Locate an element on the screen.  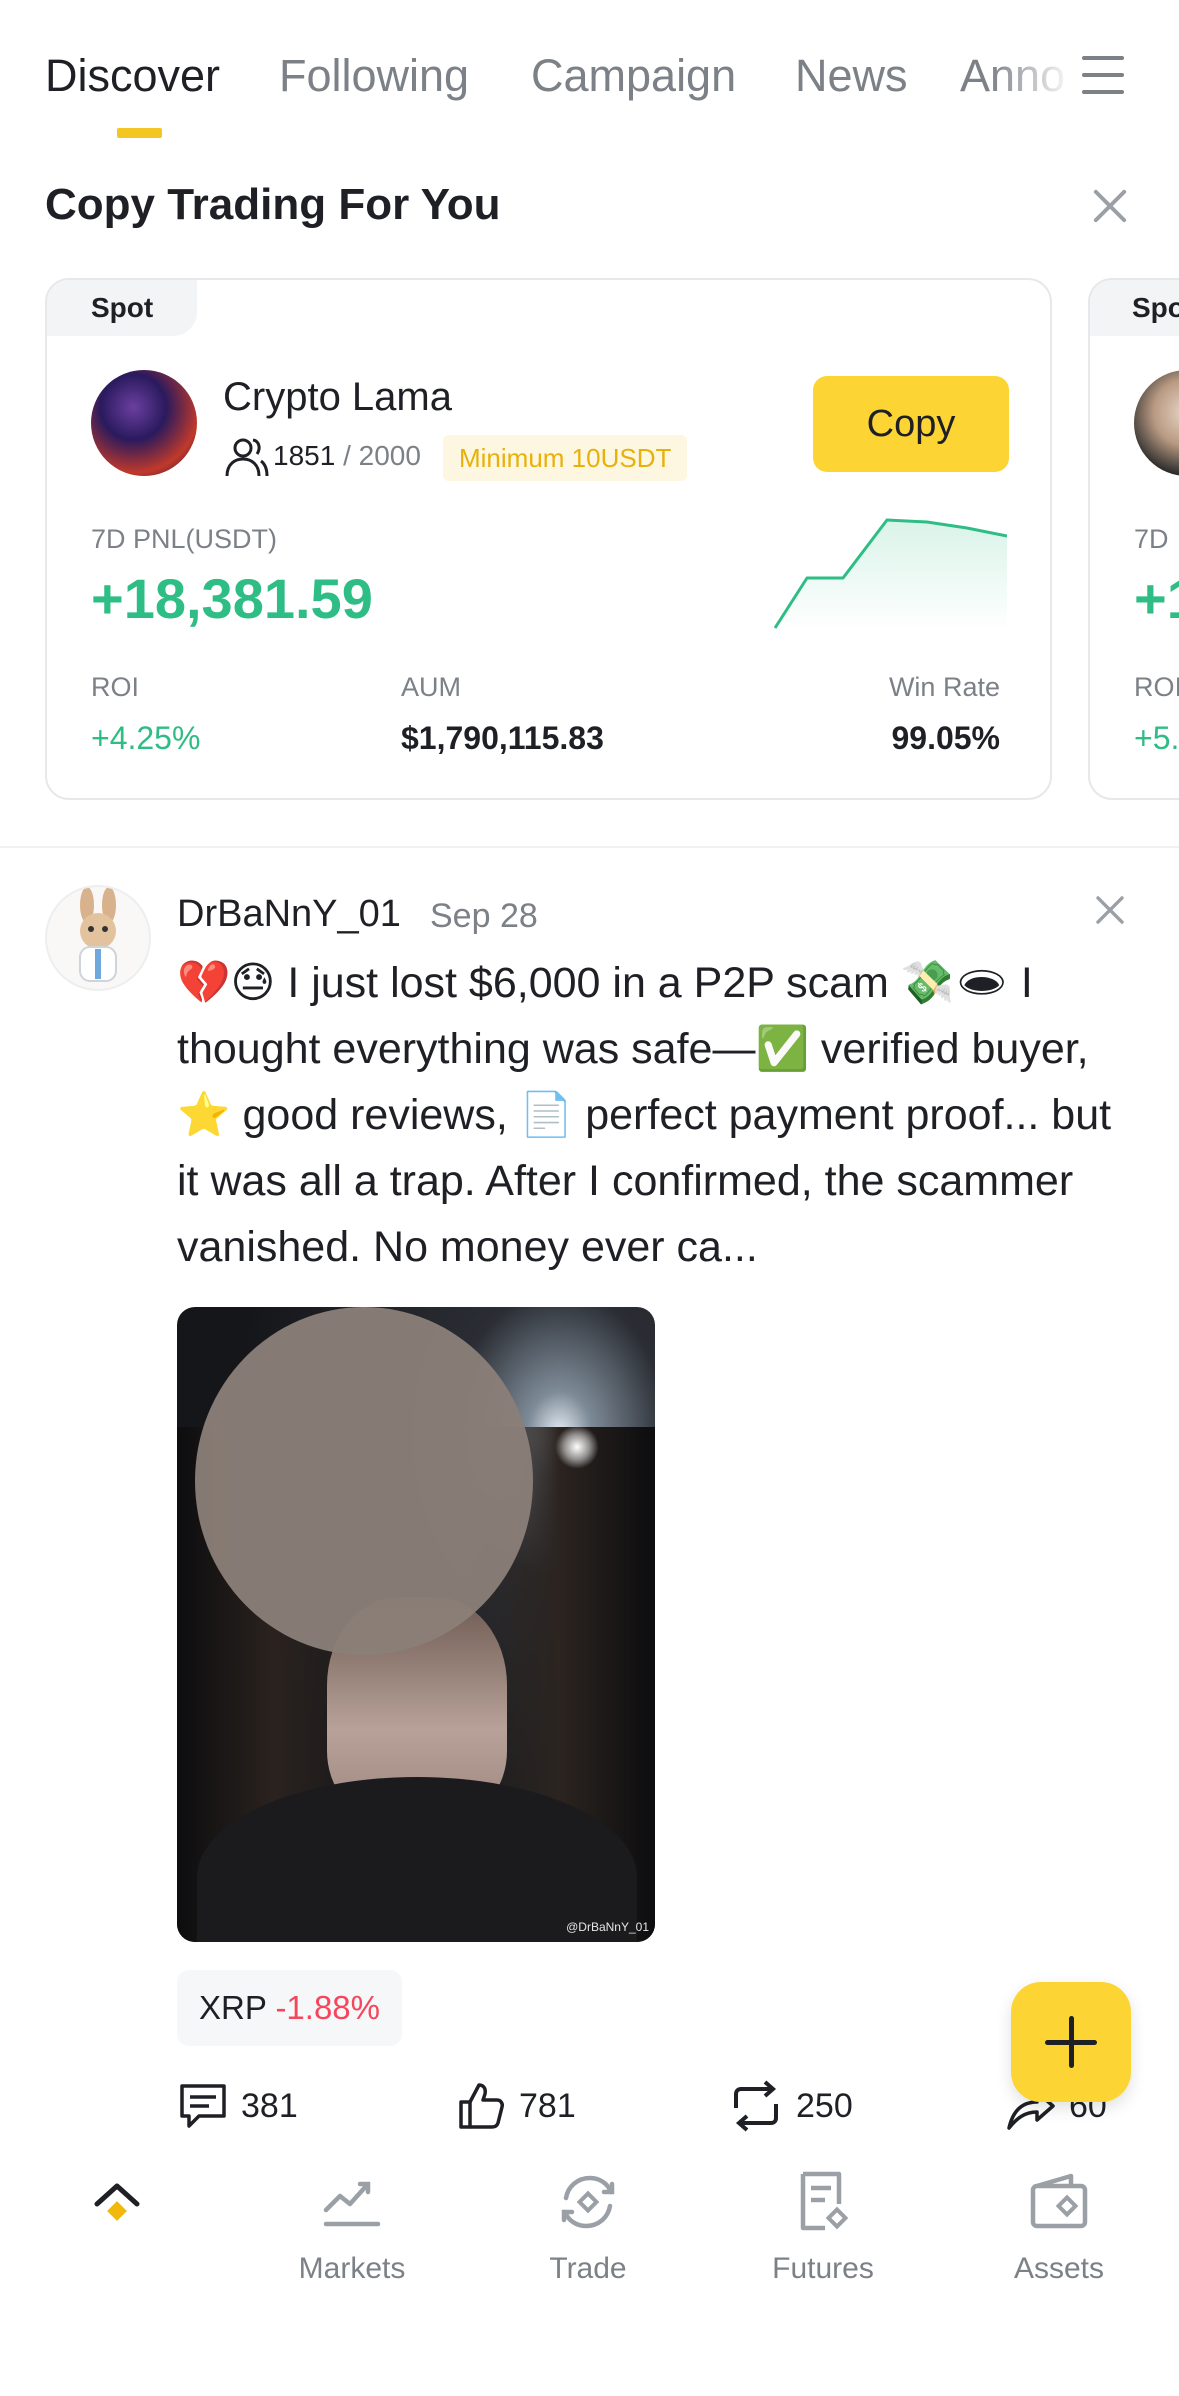
copy-trading-card-next: Spo 7D +1 ROI +5. is located at coordinates (1133, 539).